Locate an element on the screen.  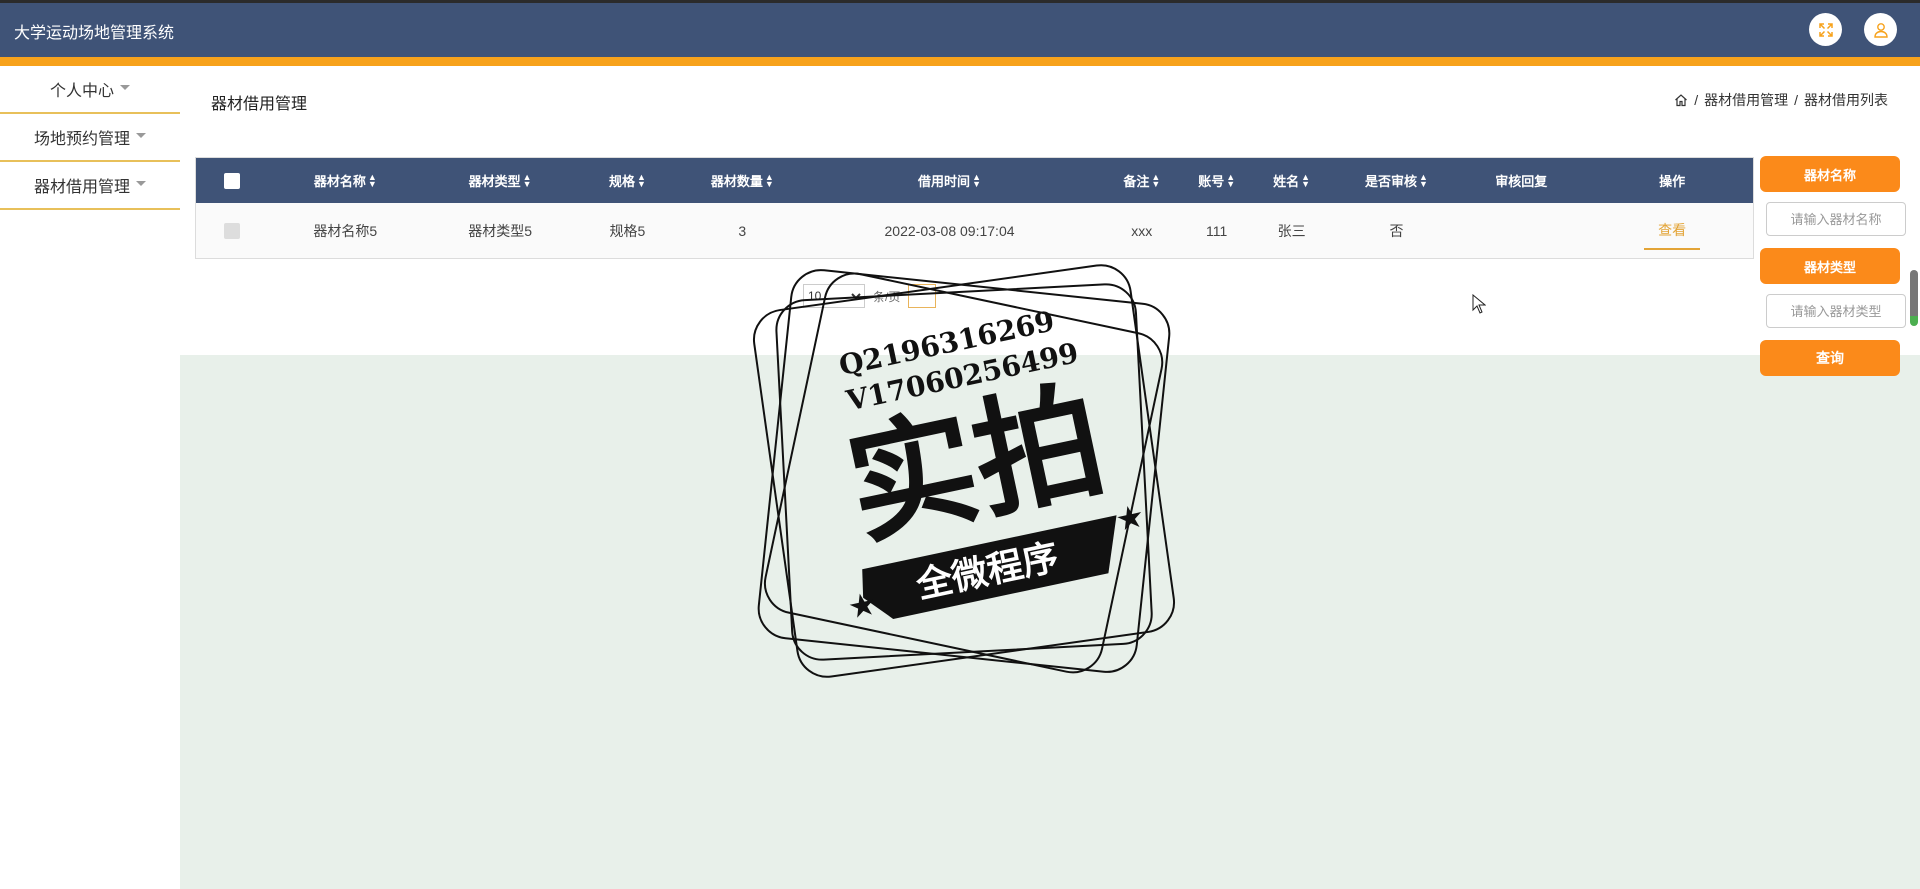
breadcrumb: / 器材借用管理 / 器材借用列表 is located at coordinates (1781, 100).